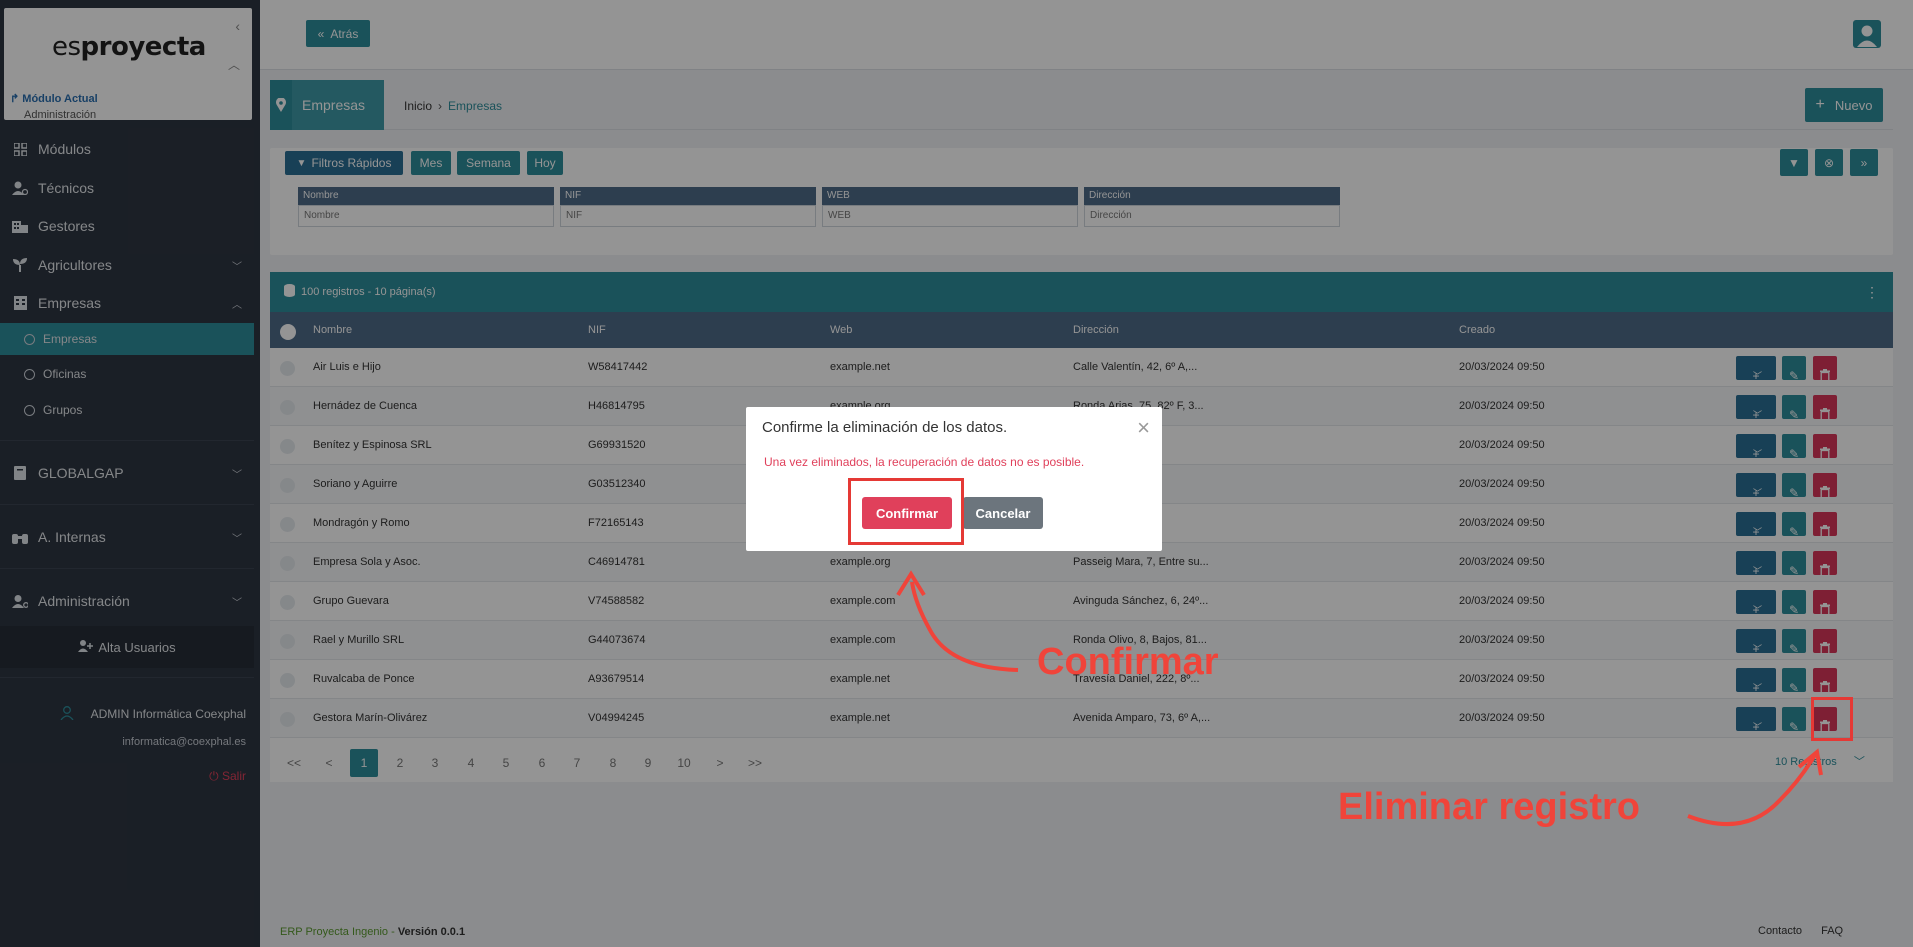 The image size is (1913, 947). What do you see at coordinates (906, 511) in the screenshot?
I see `confirm-highlight-box` at bounding box center [906, 511].